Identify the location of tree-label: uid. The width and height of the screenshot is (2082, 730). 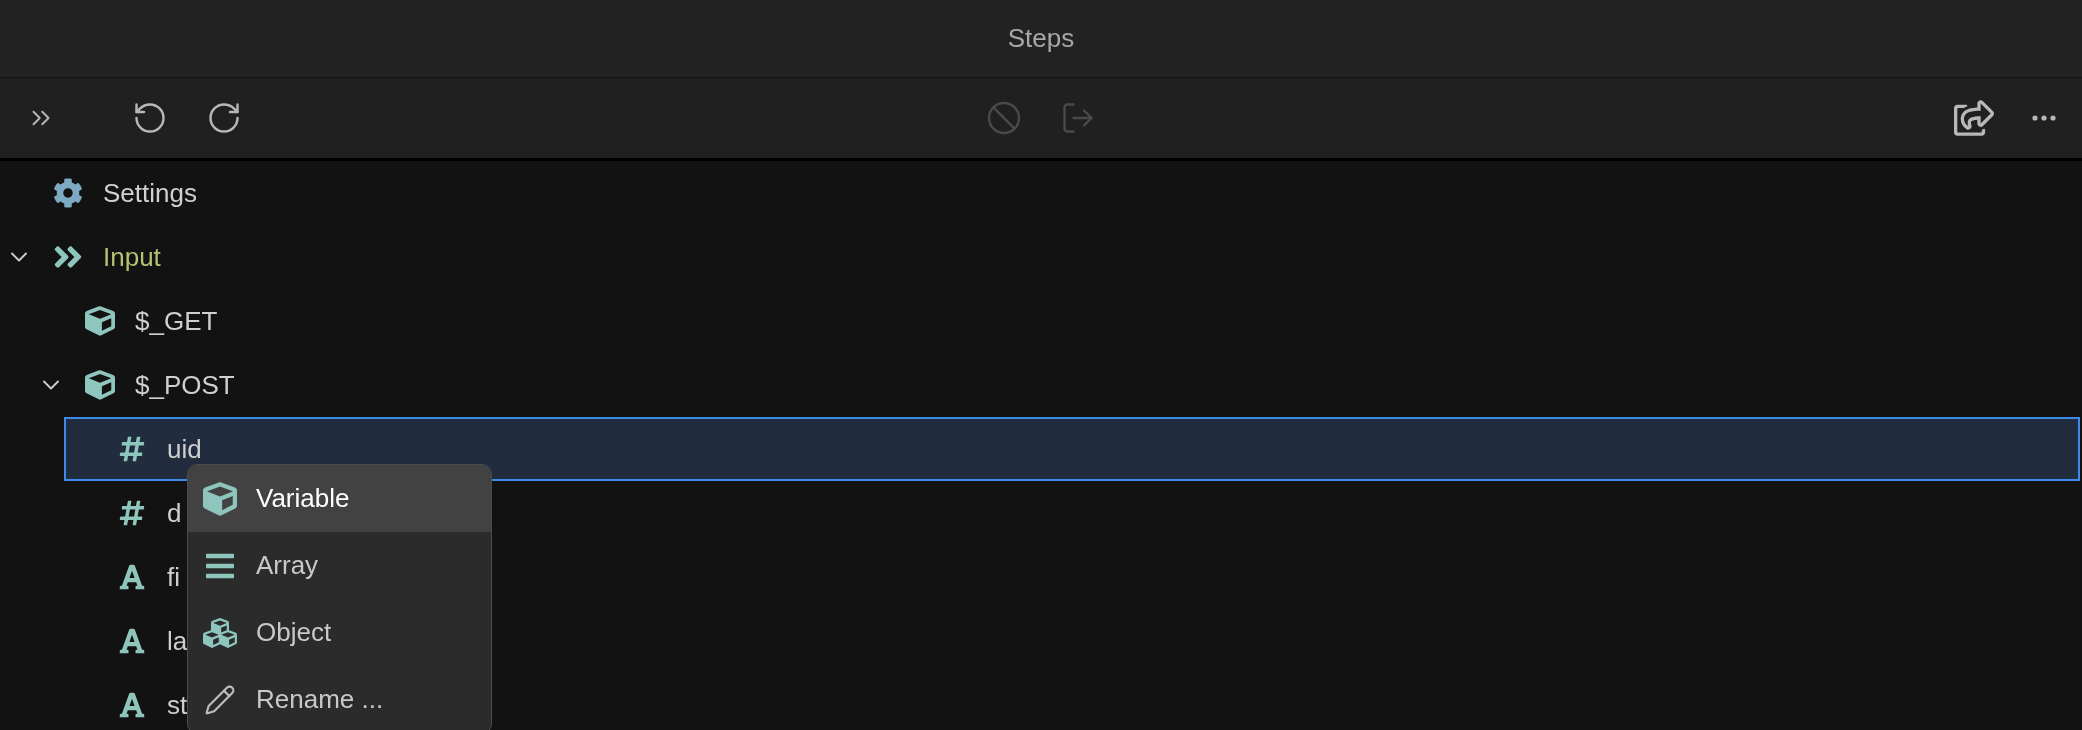
(184, 449).